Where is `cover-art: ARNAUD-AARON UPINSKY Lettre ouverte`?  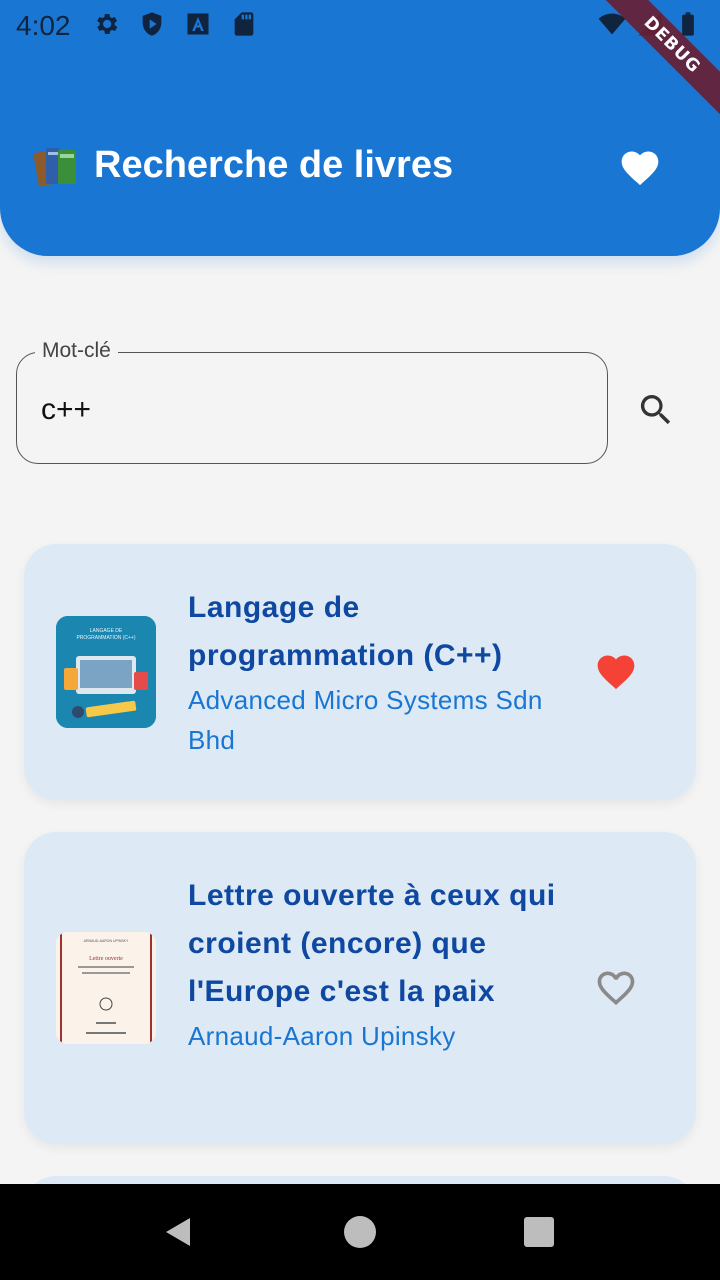 cover-art: ARNAUD-AARON UPINSKY Lettre ouverte is located at coordinates (106, 988).